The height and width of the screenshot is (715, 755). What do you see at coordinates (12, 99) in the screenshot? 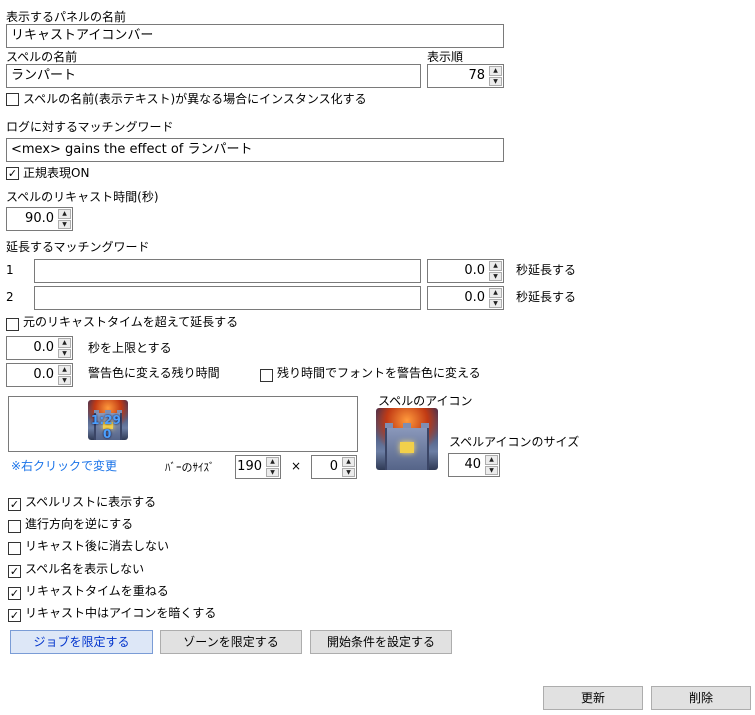
I see `instance-checkbox` at bounding box center [12, 99].